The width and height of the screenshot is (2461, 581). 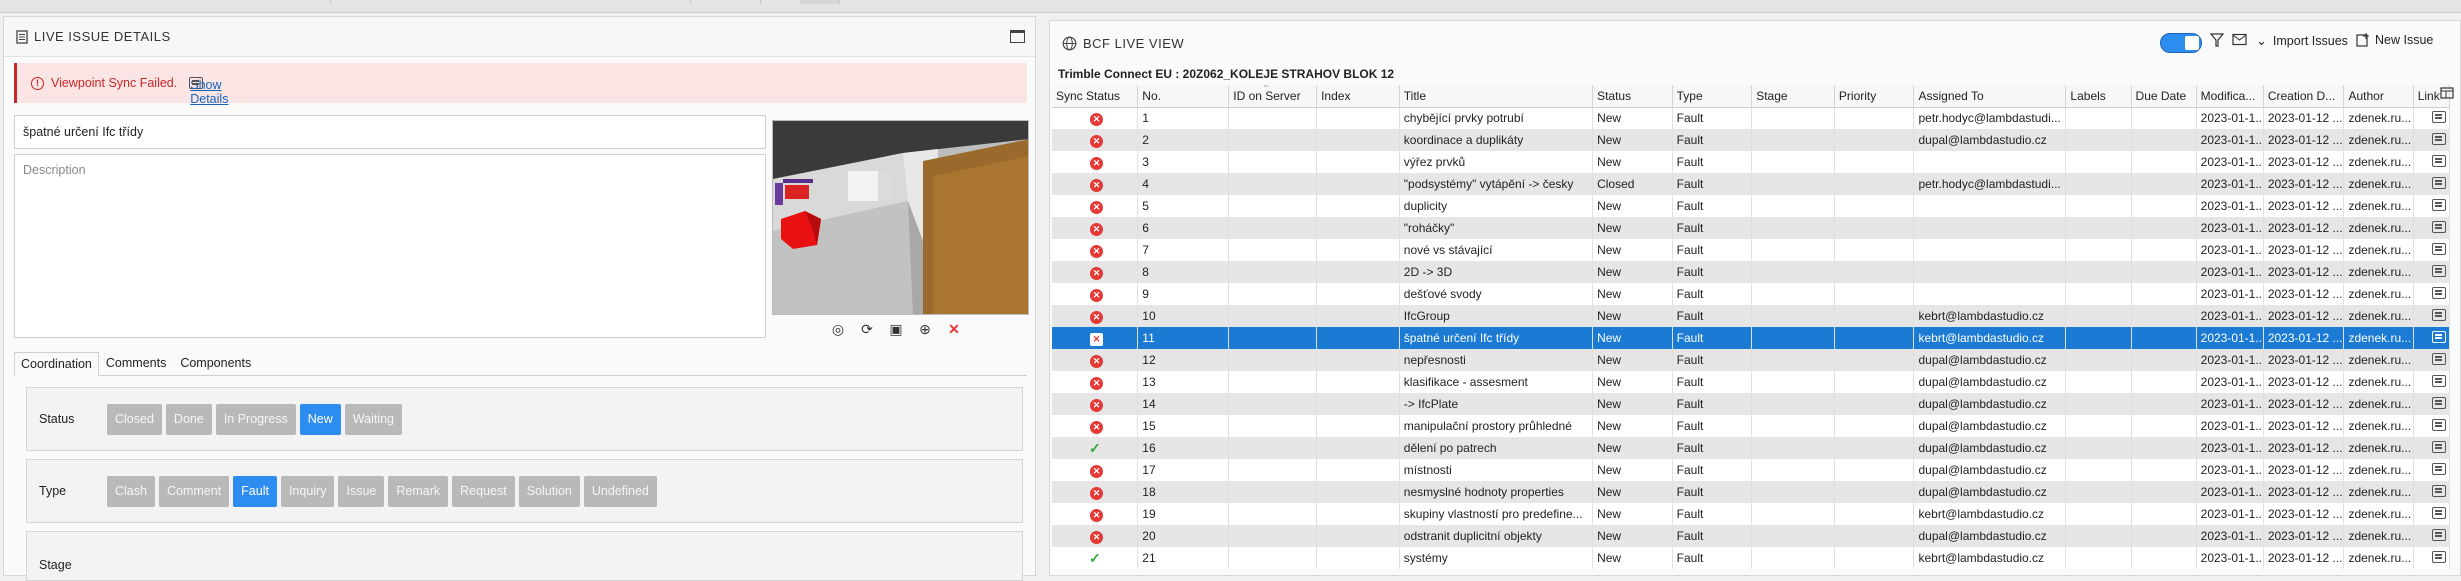 What do you see at coordinates (134, 419) in the screenshot?
I see `status-chip-closed: Closed` at bounding box center [134, 419].